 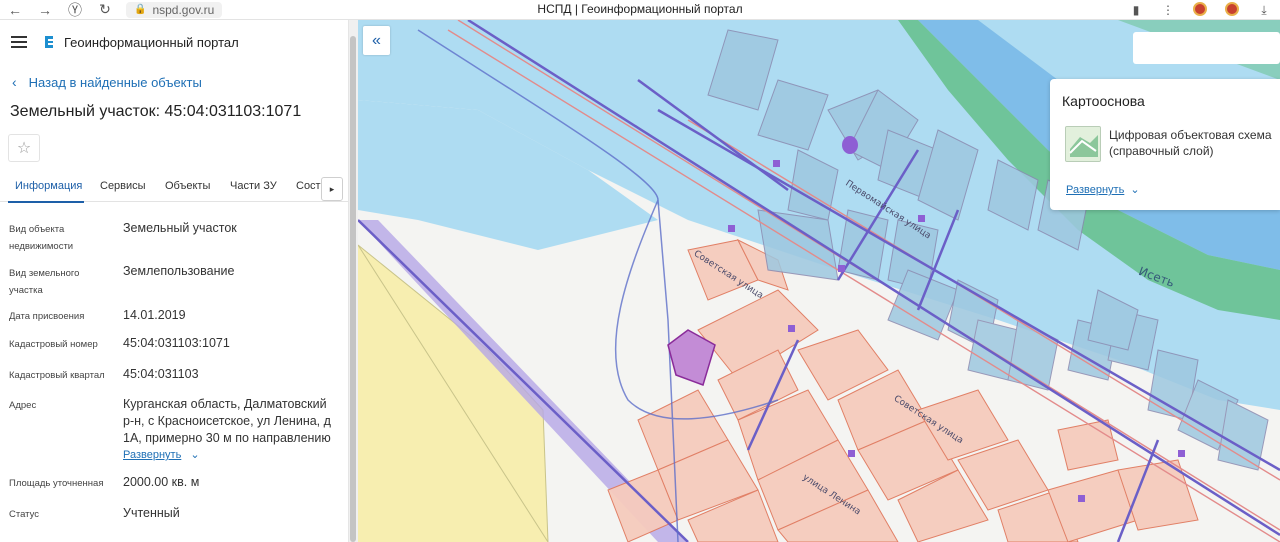 I want to click on basemap-expand-link: Развернуть ⌄, so click(x=1103, y=189).